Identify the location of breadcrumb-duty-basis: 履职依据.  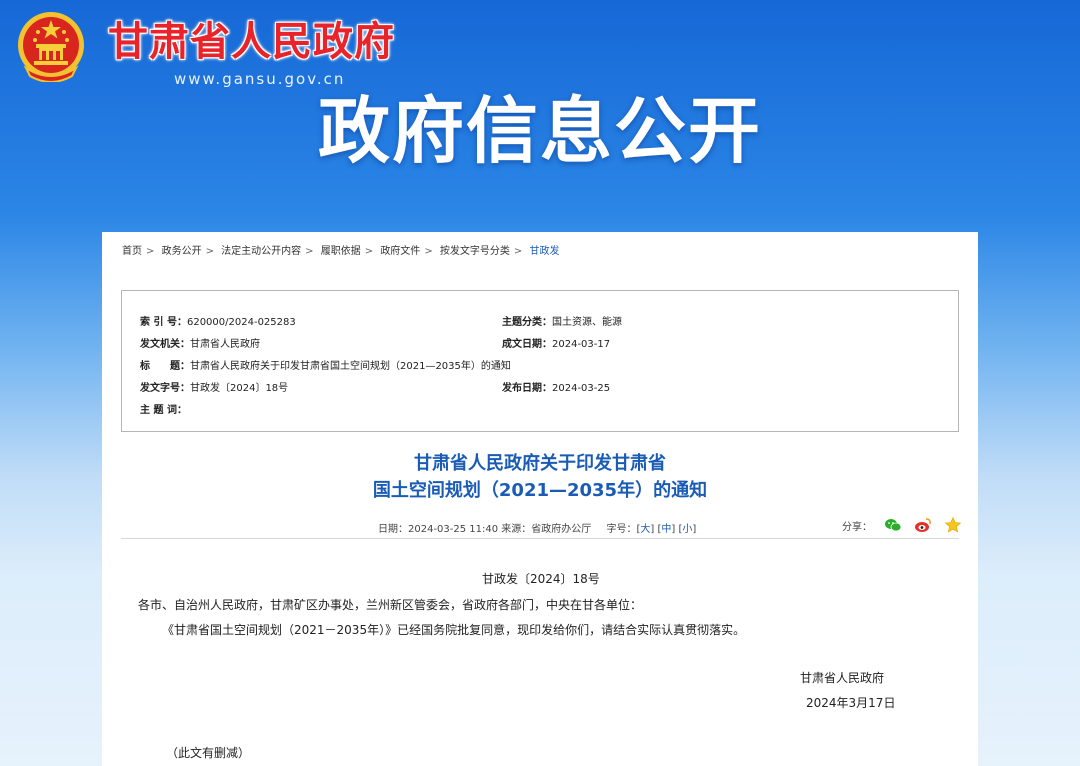
(341, 251).